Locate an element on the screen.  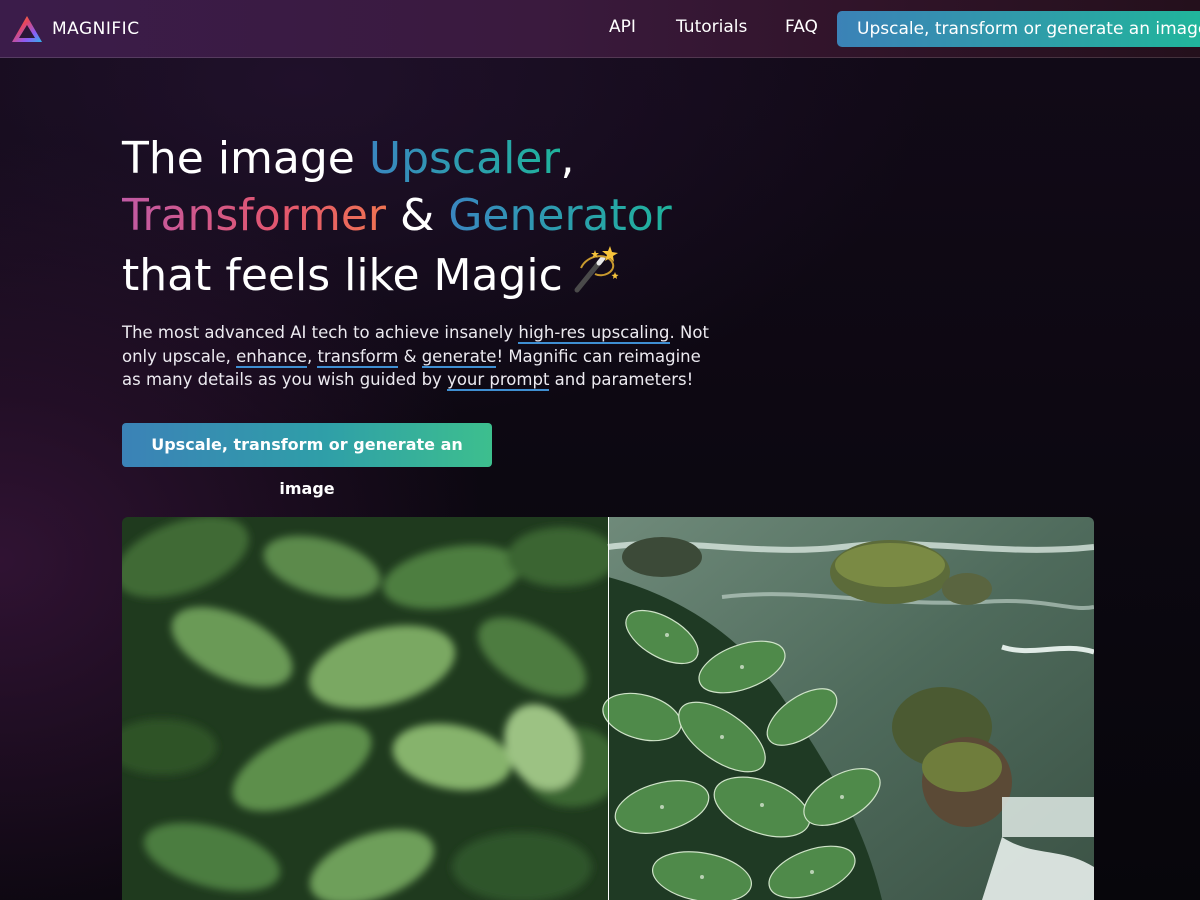
link-generate: generate is located at coordinates (459, 357).